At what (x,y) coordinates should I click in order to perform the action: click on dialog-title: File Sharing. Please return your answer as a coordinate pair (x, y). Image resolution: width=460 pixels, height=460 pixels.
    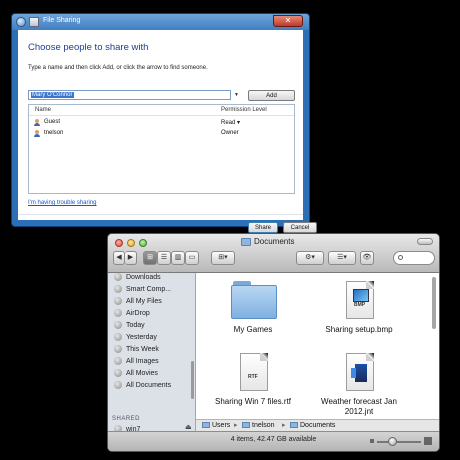
    Looking at the image, I should click on (62, 20).